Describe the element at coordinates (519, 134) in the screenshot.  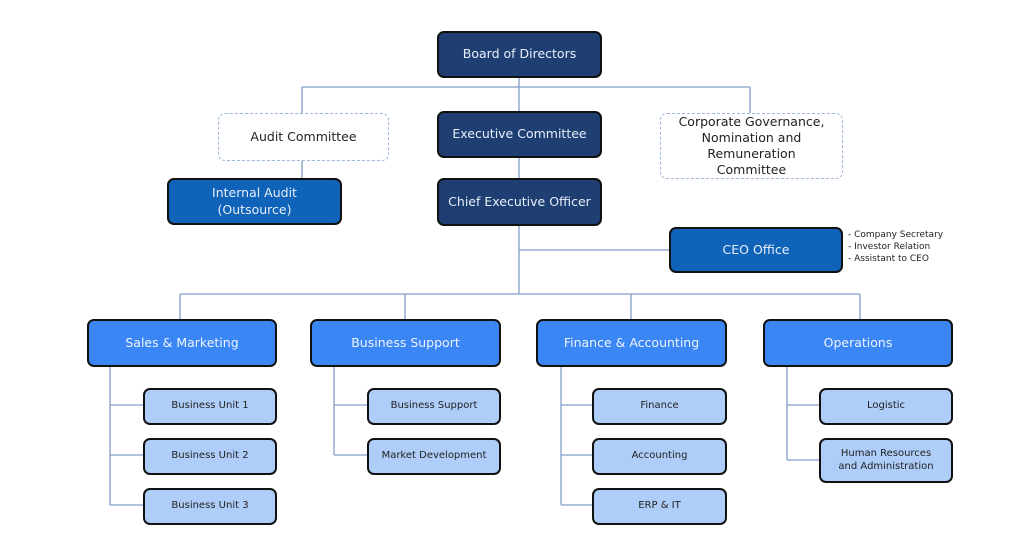
I see `executive-committee-box: Executive Committee` at that location.